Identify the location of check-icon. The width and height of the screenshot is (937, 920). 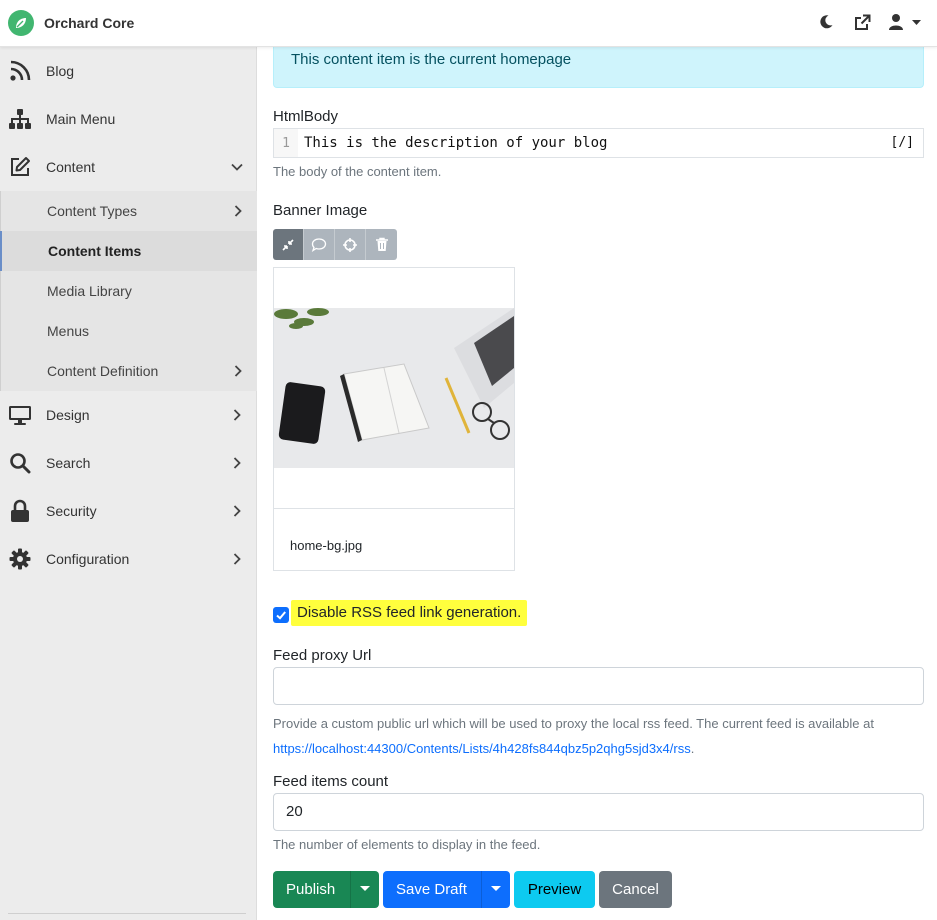
(281, 615).